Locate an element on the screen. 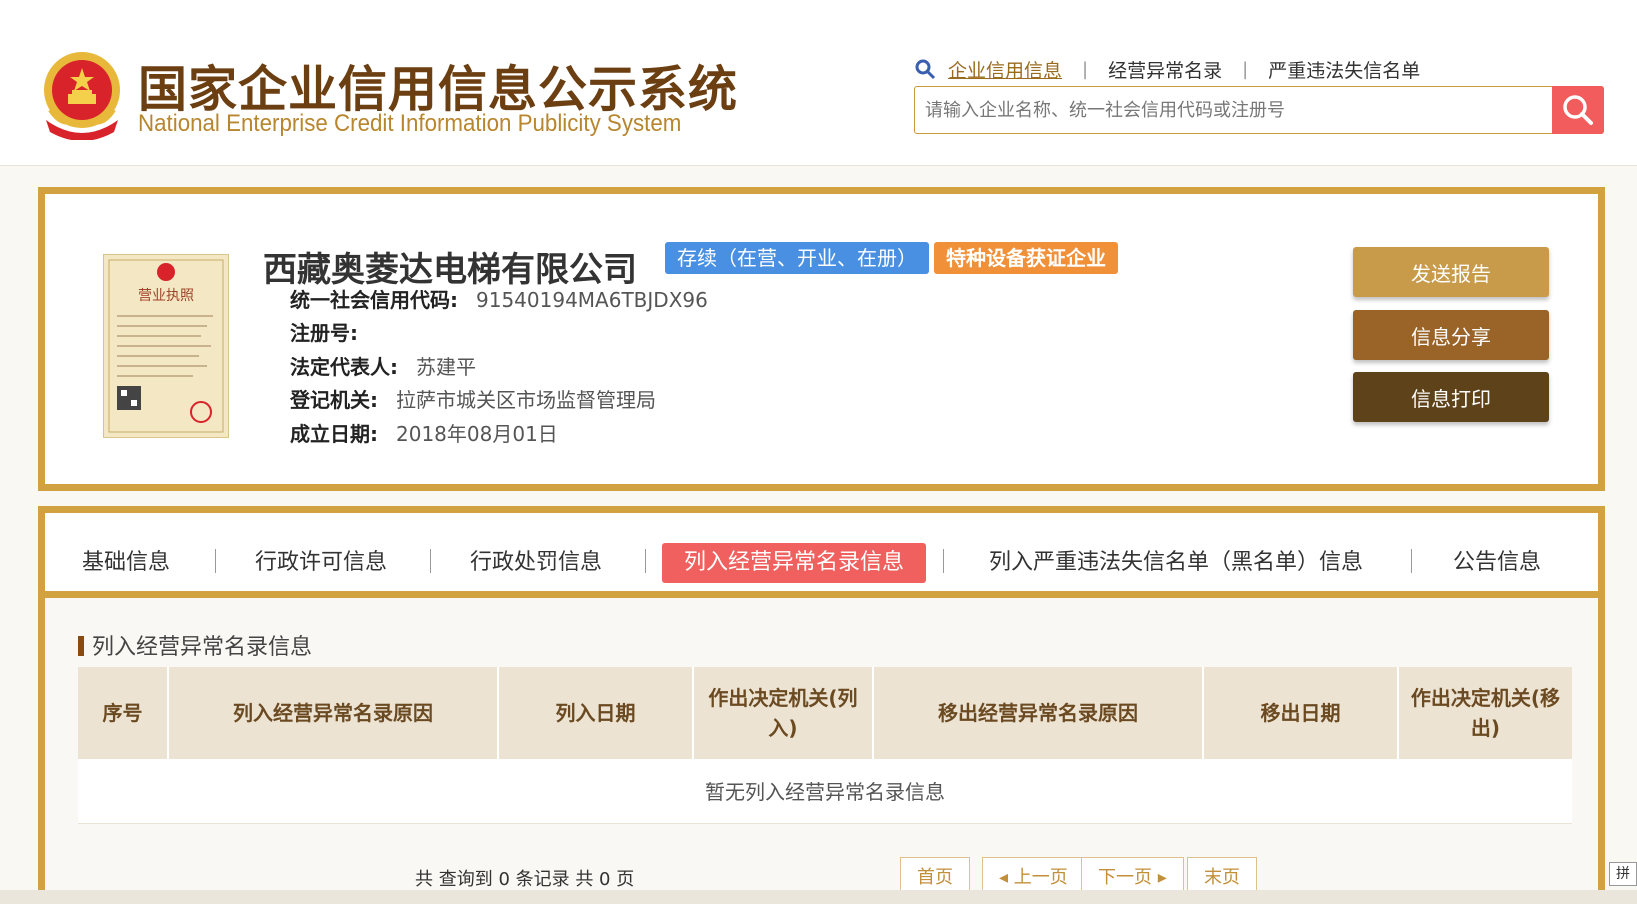 This screenshot has height=904, width=1637. section-marker is located at coordinates (81, 646).